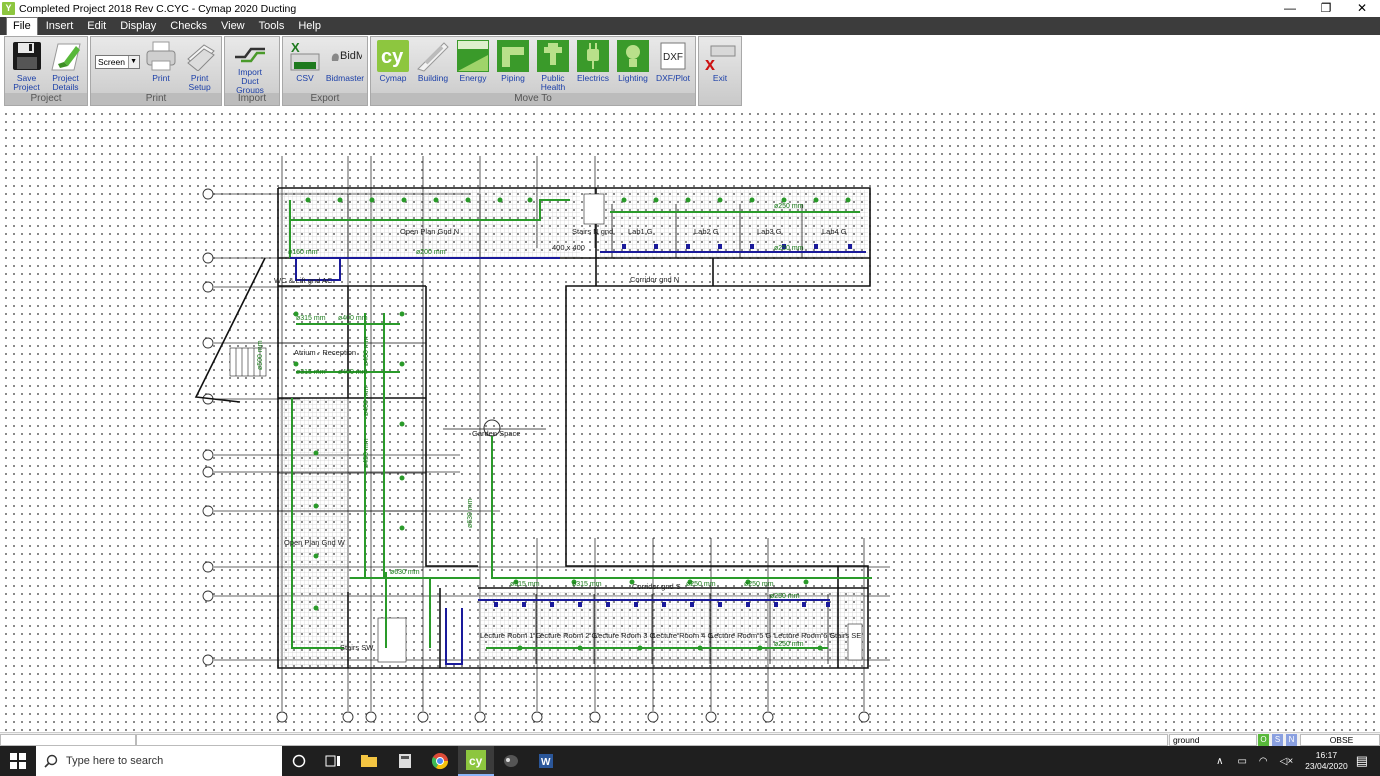 This screenshot has width=1380, height=776. I want to click on room-label-lecture3: Lecture Room 3 G, so click(624, 635).